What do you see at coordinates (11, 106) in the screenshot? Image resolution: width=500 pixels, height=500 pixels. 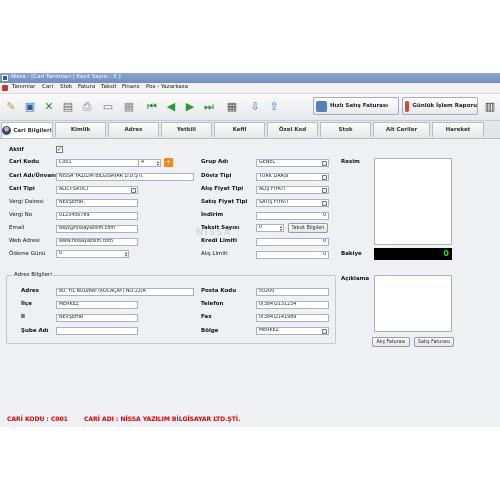 I see `edit-icon: ✎` at bounding box center [11, 106].